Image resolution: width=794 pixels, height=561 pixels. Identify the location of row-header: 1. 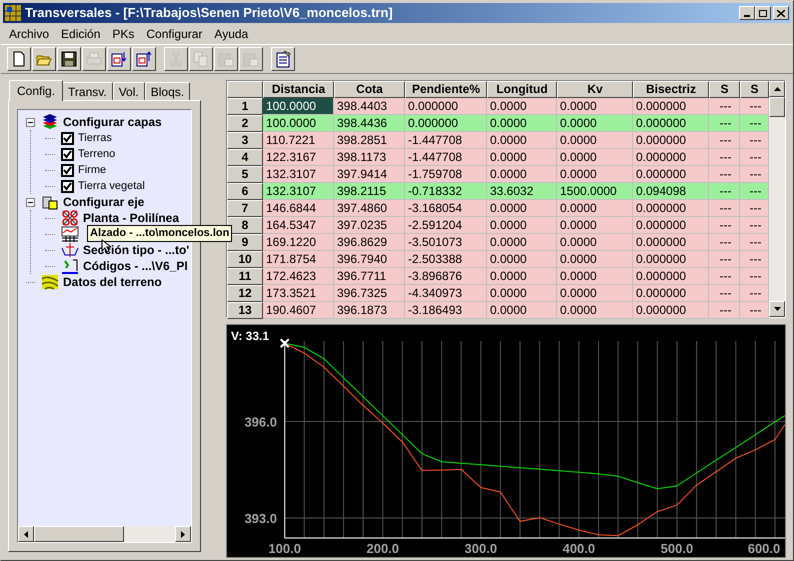
(245, 106).